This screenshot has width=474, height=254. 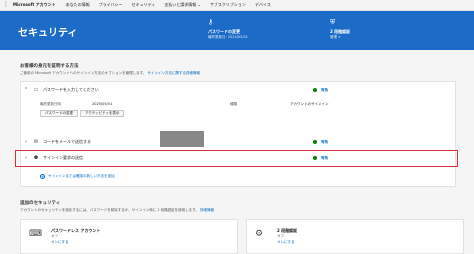 What do you see at coordinates (333, 22) in the screenshot?
I see `shield-check-icon: ⛨` at bounding box center [333, 22].